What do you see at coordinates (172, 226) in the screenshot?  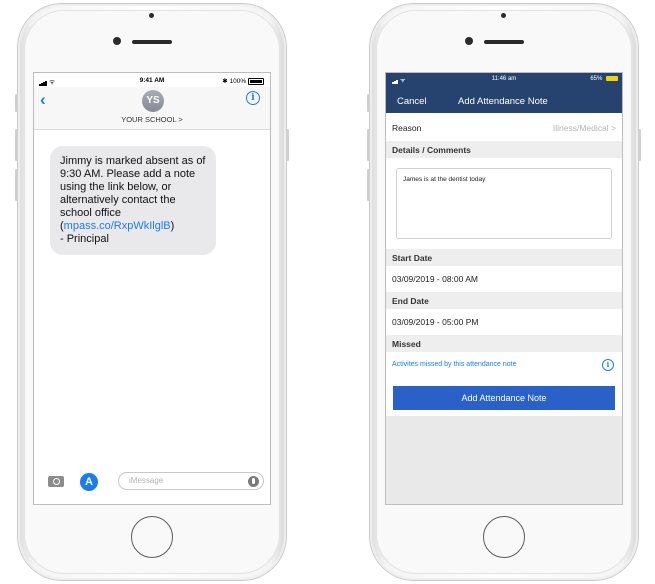 I see `message-text-close: )` at bounding box center [172, 226].